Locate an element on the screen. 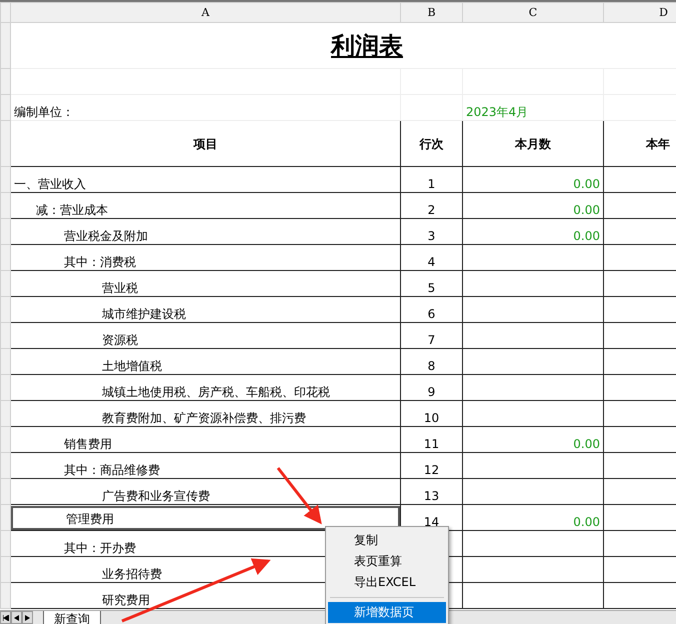 The width and height of the screenshot is (676, 624). line-number: 3 is located at coordinates (432, 236).